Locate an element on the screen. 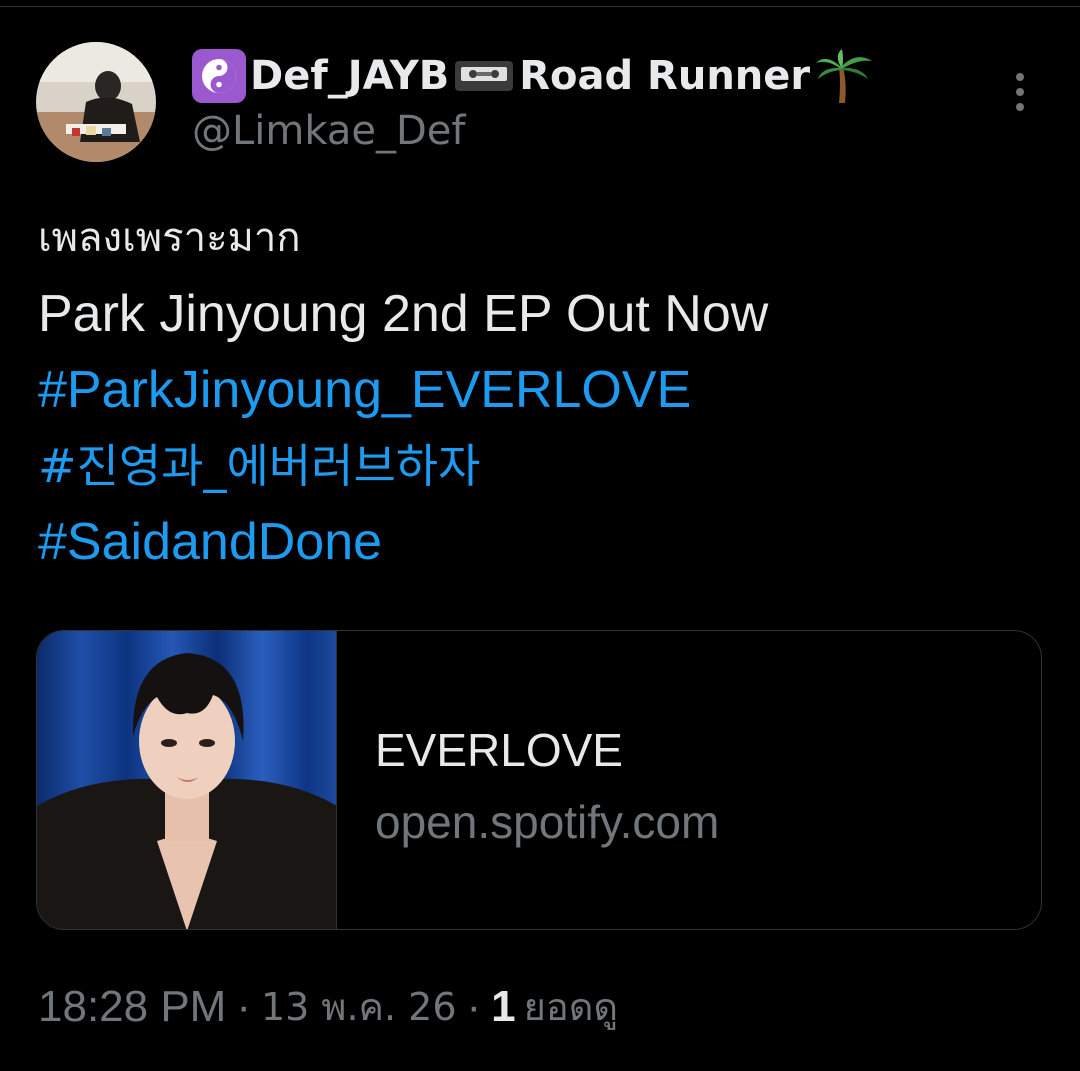  card-title: EVERLOVE is located at coordinates (499, 750).